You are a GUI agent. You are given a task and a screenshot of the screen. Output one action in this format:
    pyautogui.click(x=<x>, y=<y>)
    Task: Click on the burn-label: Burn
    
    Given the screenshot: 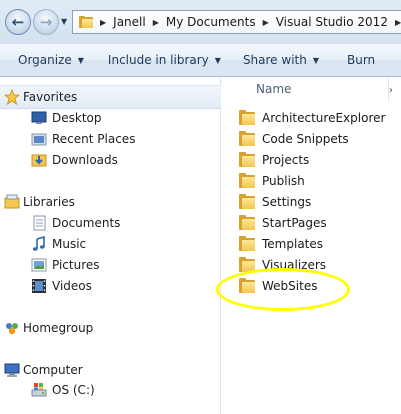 What is the action you would take?
    pyautogui.click(x=361, y=60)
    